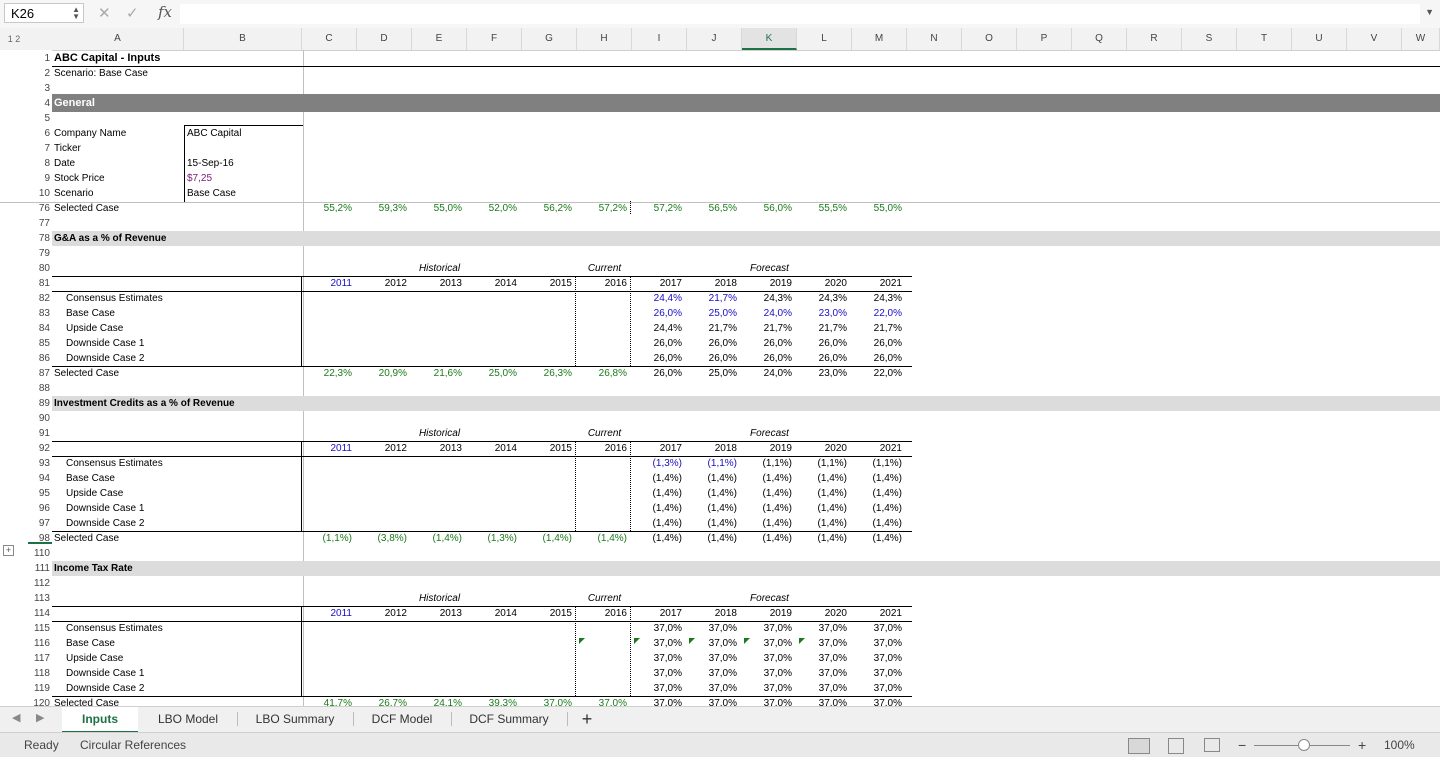 The height and width of the screenshot is (757, 1440). I want to click on row-number: 84, so click(39, 328).